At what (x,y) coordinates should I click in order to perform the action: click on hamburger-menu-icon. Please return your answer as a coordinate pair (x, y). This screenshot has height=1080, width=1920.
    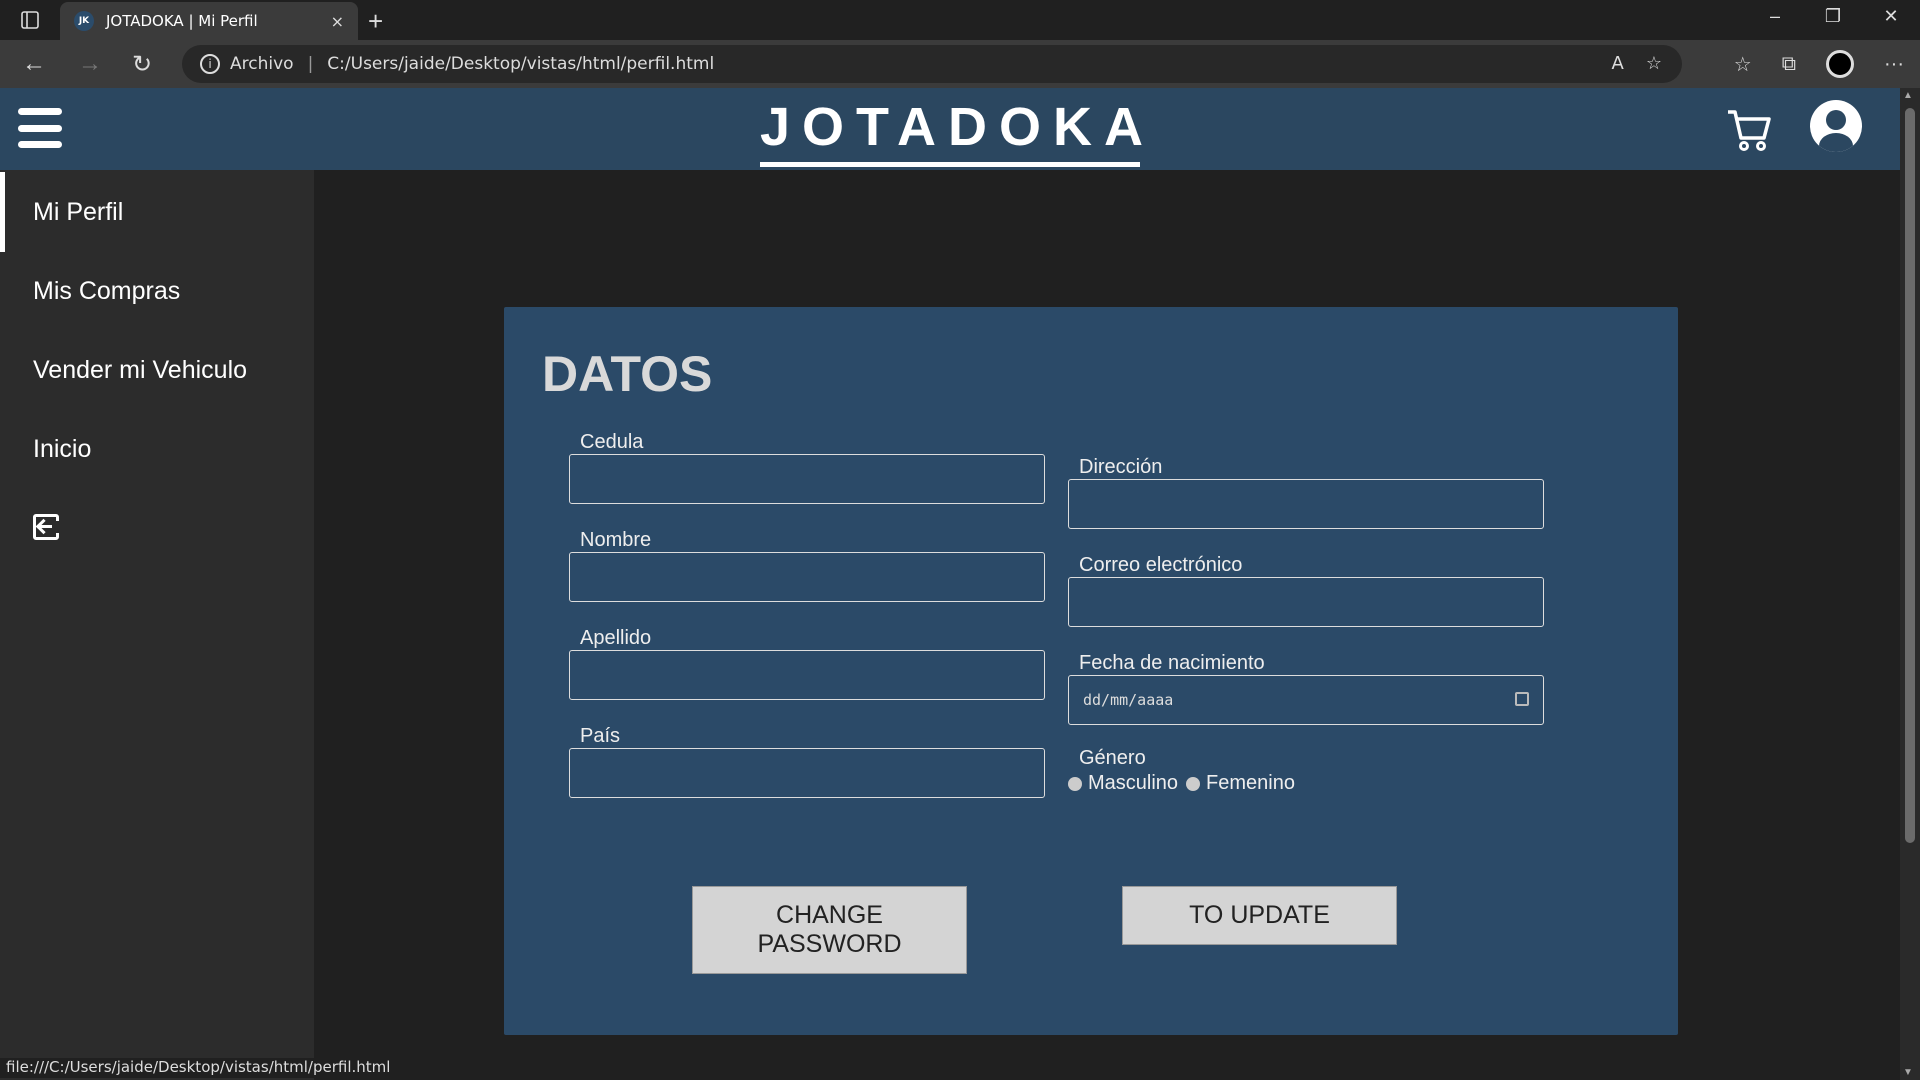
    Looking at the image, I should click on (40, 128).